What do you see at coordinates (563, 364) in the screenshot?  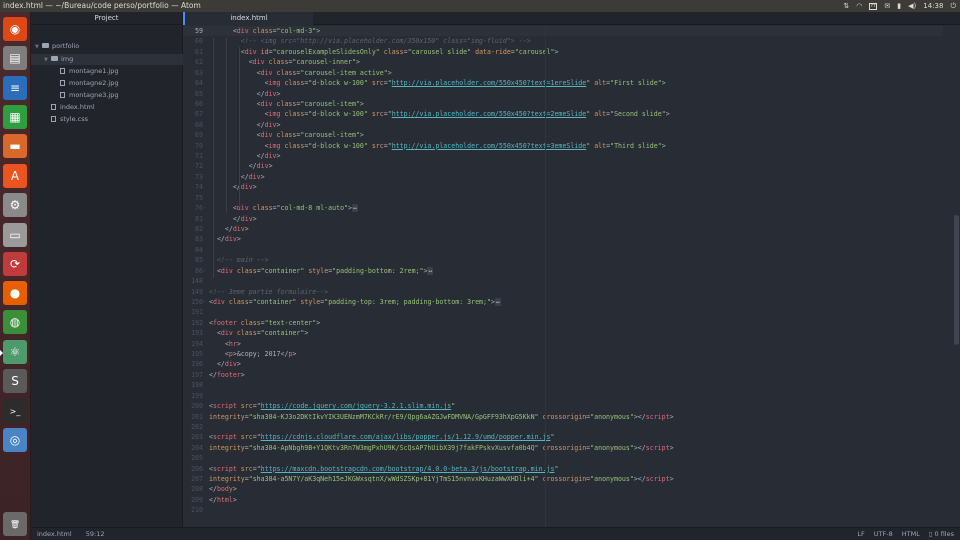 I see `code-line: 196 </div>` at bounding box center [563, 364].